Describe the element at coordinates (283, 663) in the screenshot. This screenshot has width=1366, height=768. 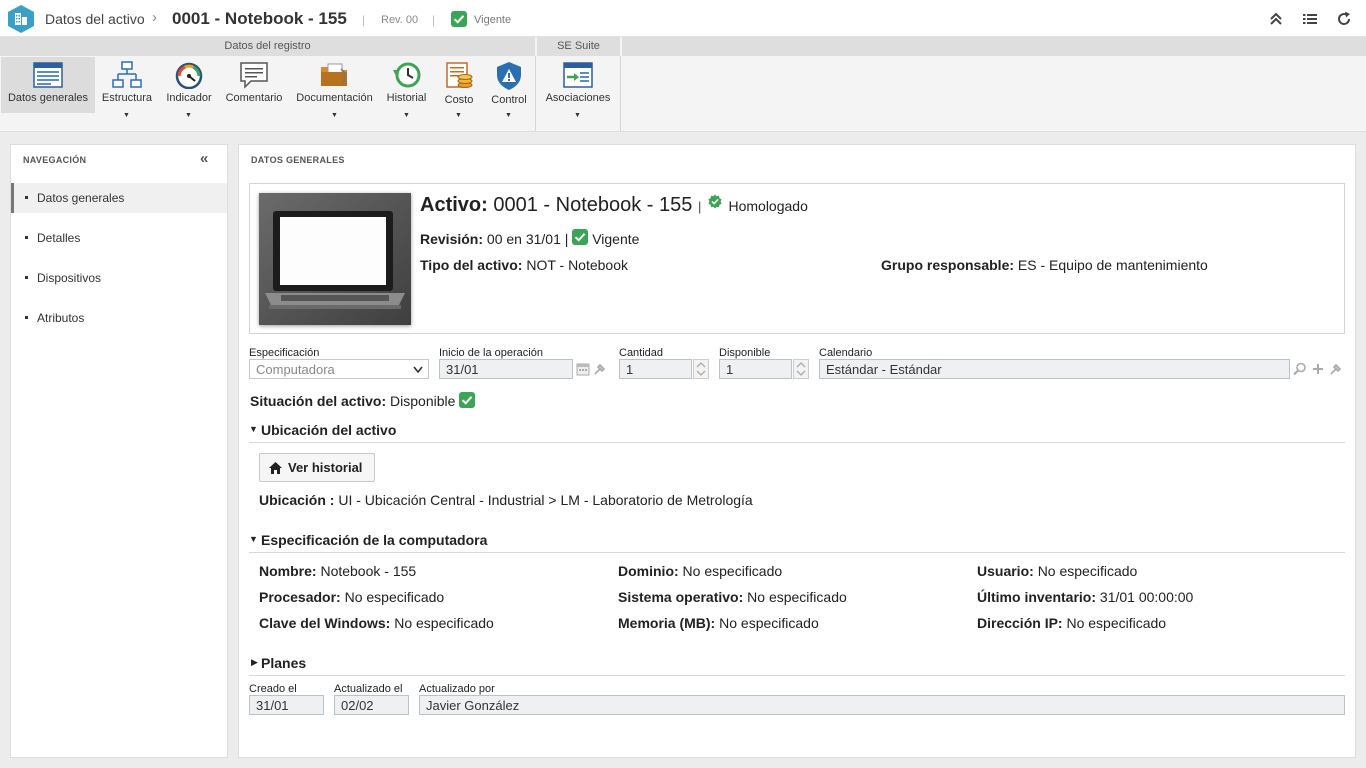
I see `plans-section-header: Planes` at that location.